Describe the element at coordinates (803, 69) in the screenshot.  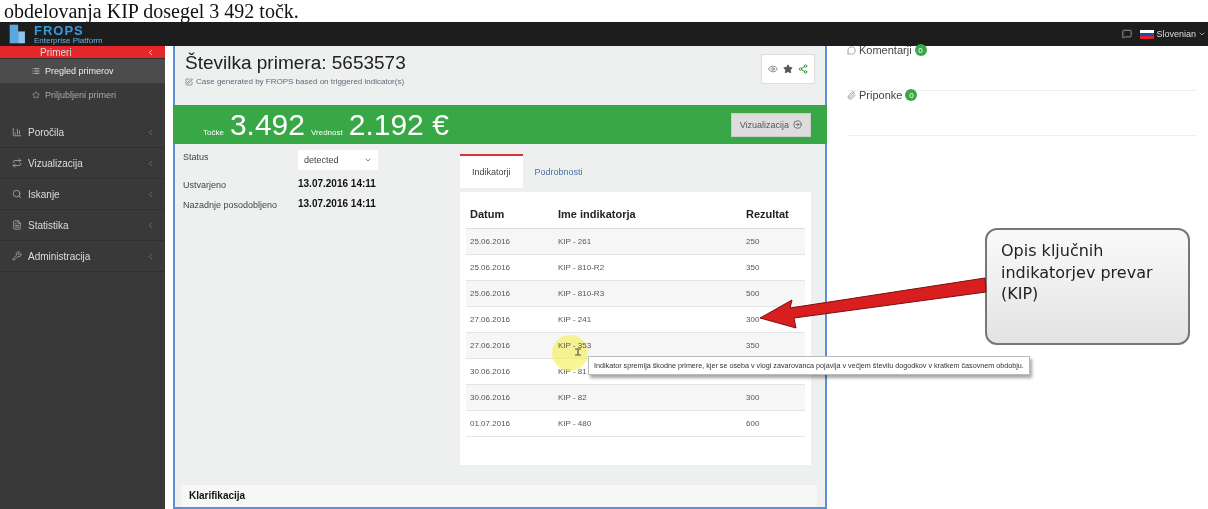
I see `share-icon` at that location.